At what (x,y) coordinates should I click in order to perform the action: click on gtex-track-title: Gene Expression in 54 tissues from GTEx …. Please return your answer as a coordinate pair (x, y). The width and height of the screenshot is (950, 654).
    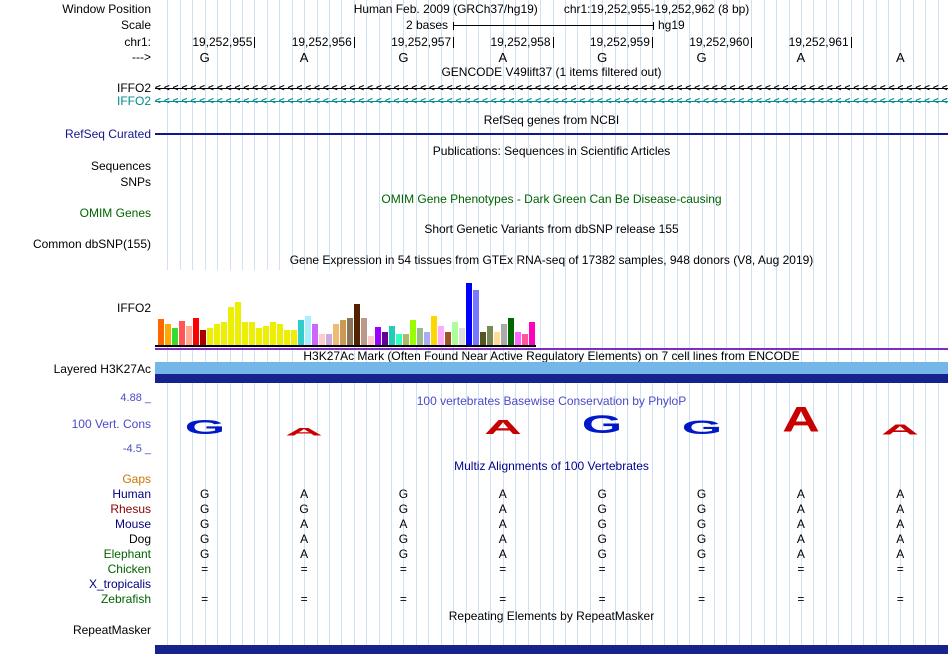
    Looking at the image, I should click on (551, 260).